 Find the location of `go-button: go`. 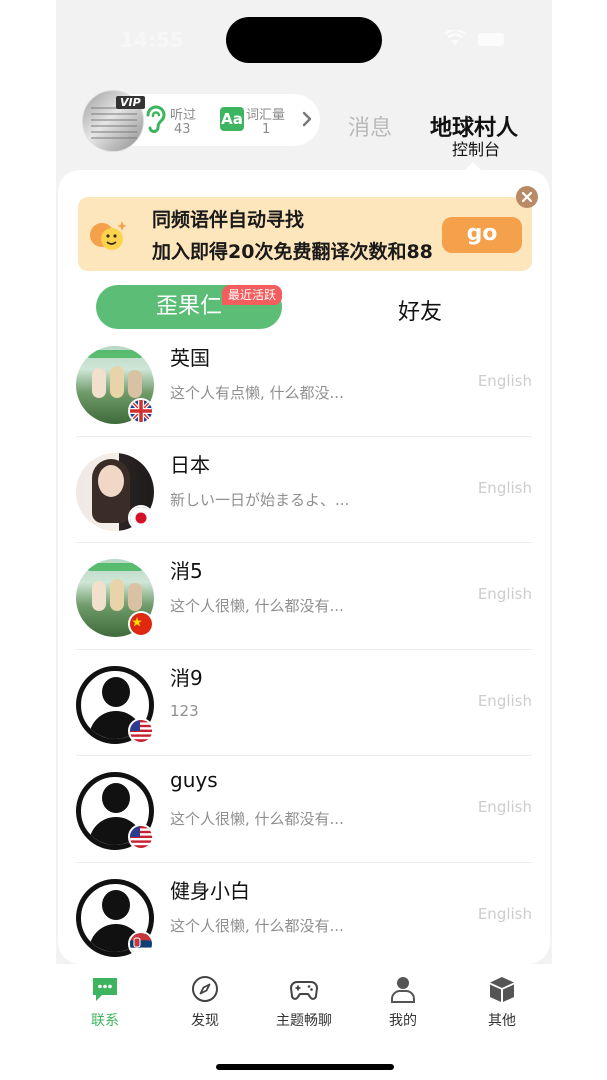

go-button: go is located at coordinates (482, 235).